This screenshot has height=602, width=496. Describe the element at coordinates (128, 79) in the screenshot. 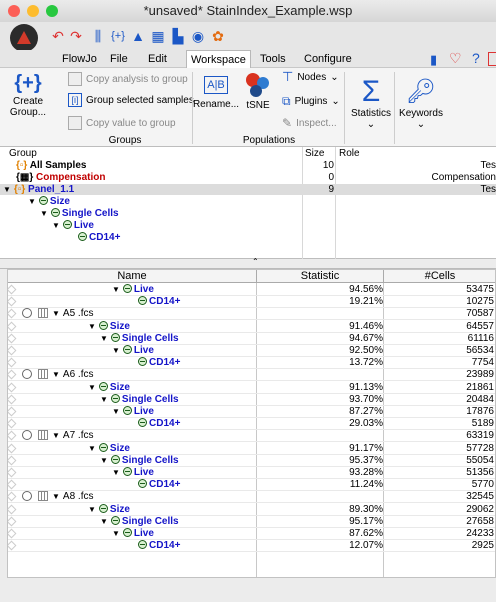

I see `copy-analysis-button: Copy analysis to group` at that location.